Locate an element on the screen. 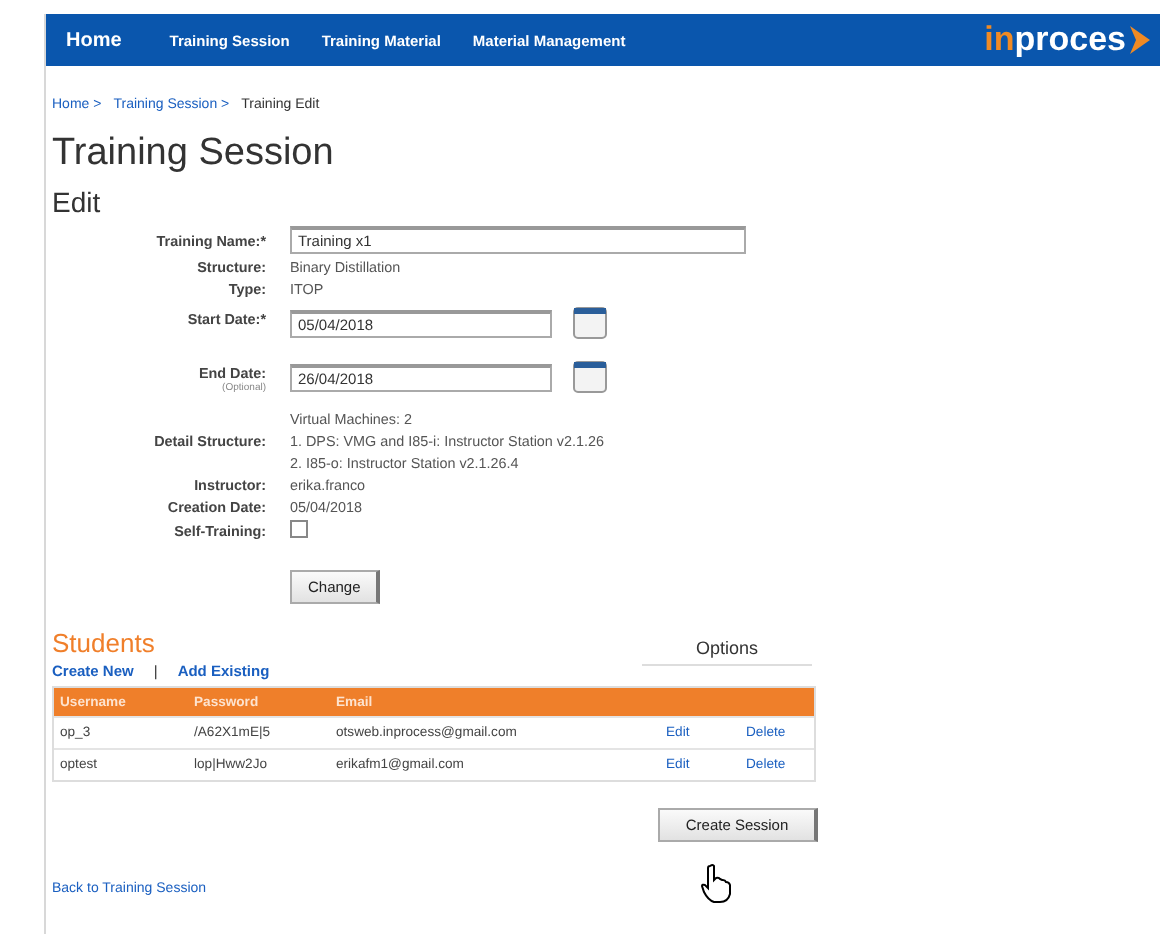 The width and height of the screenshot is (1172, 934). page-title: Training Session is located at coordinates (194, 154).